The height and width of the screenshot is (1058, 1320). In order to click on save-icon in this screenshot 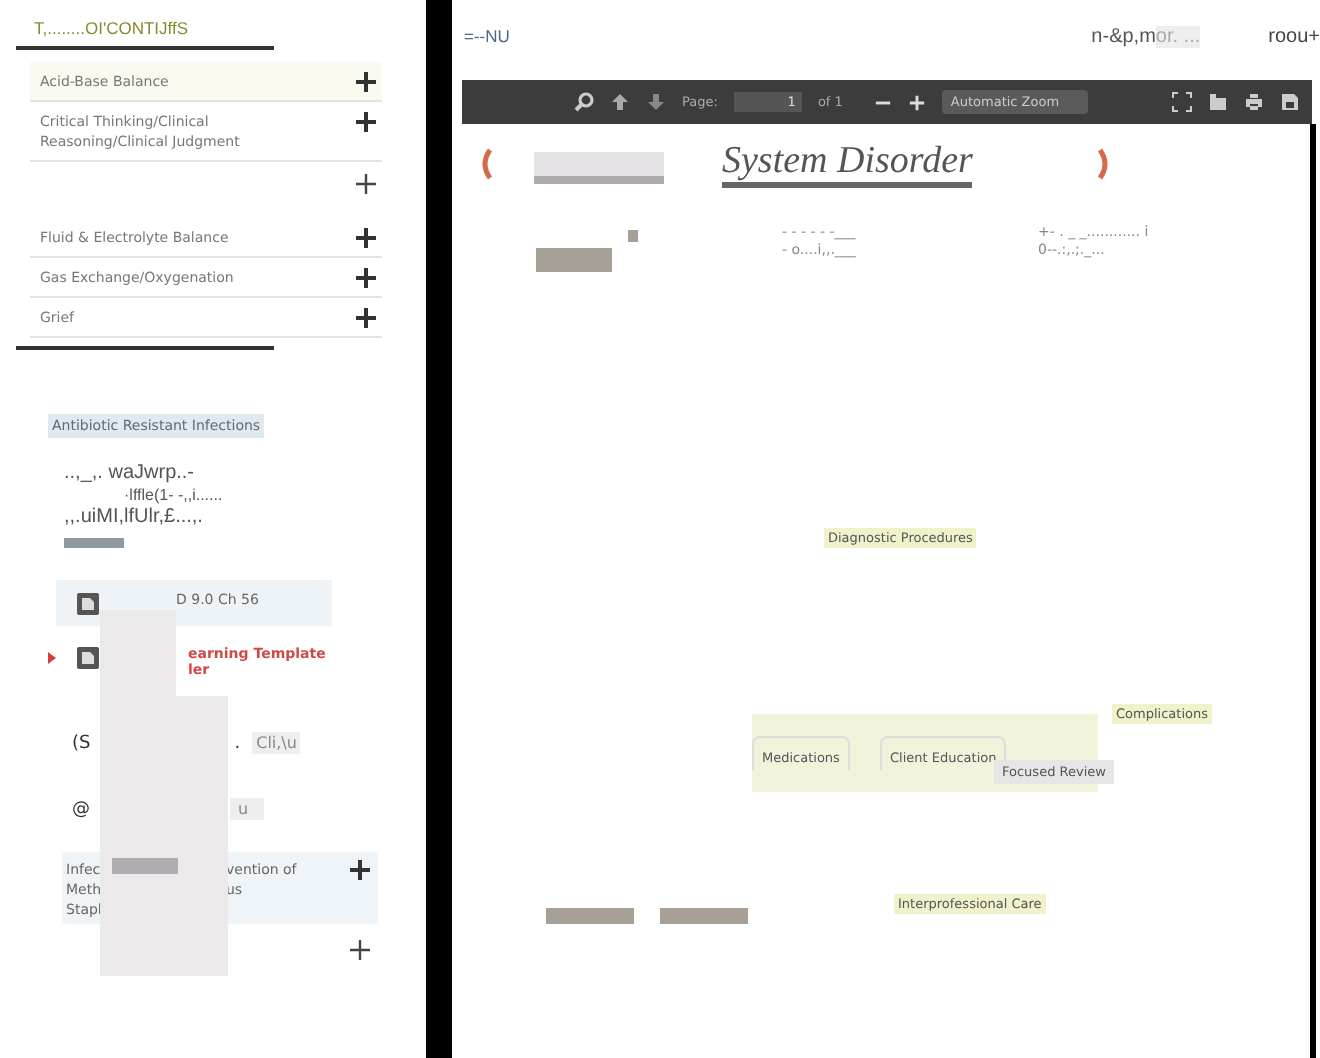, I will do `click(1290, 102)`.